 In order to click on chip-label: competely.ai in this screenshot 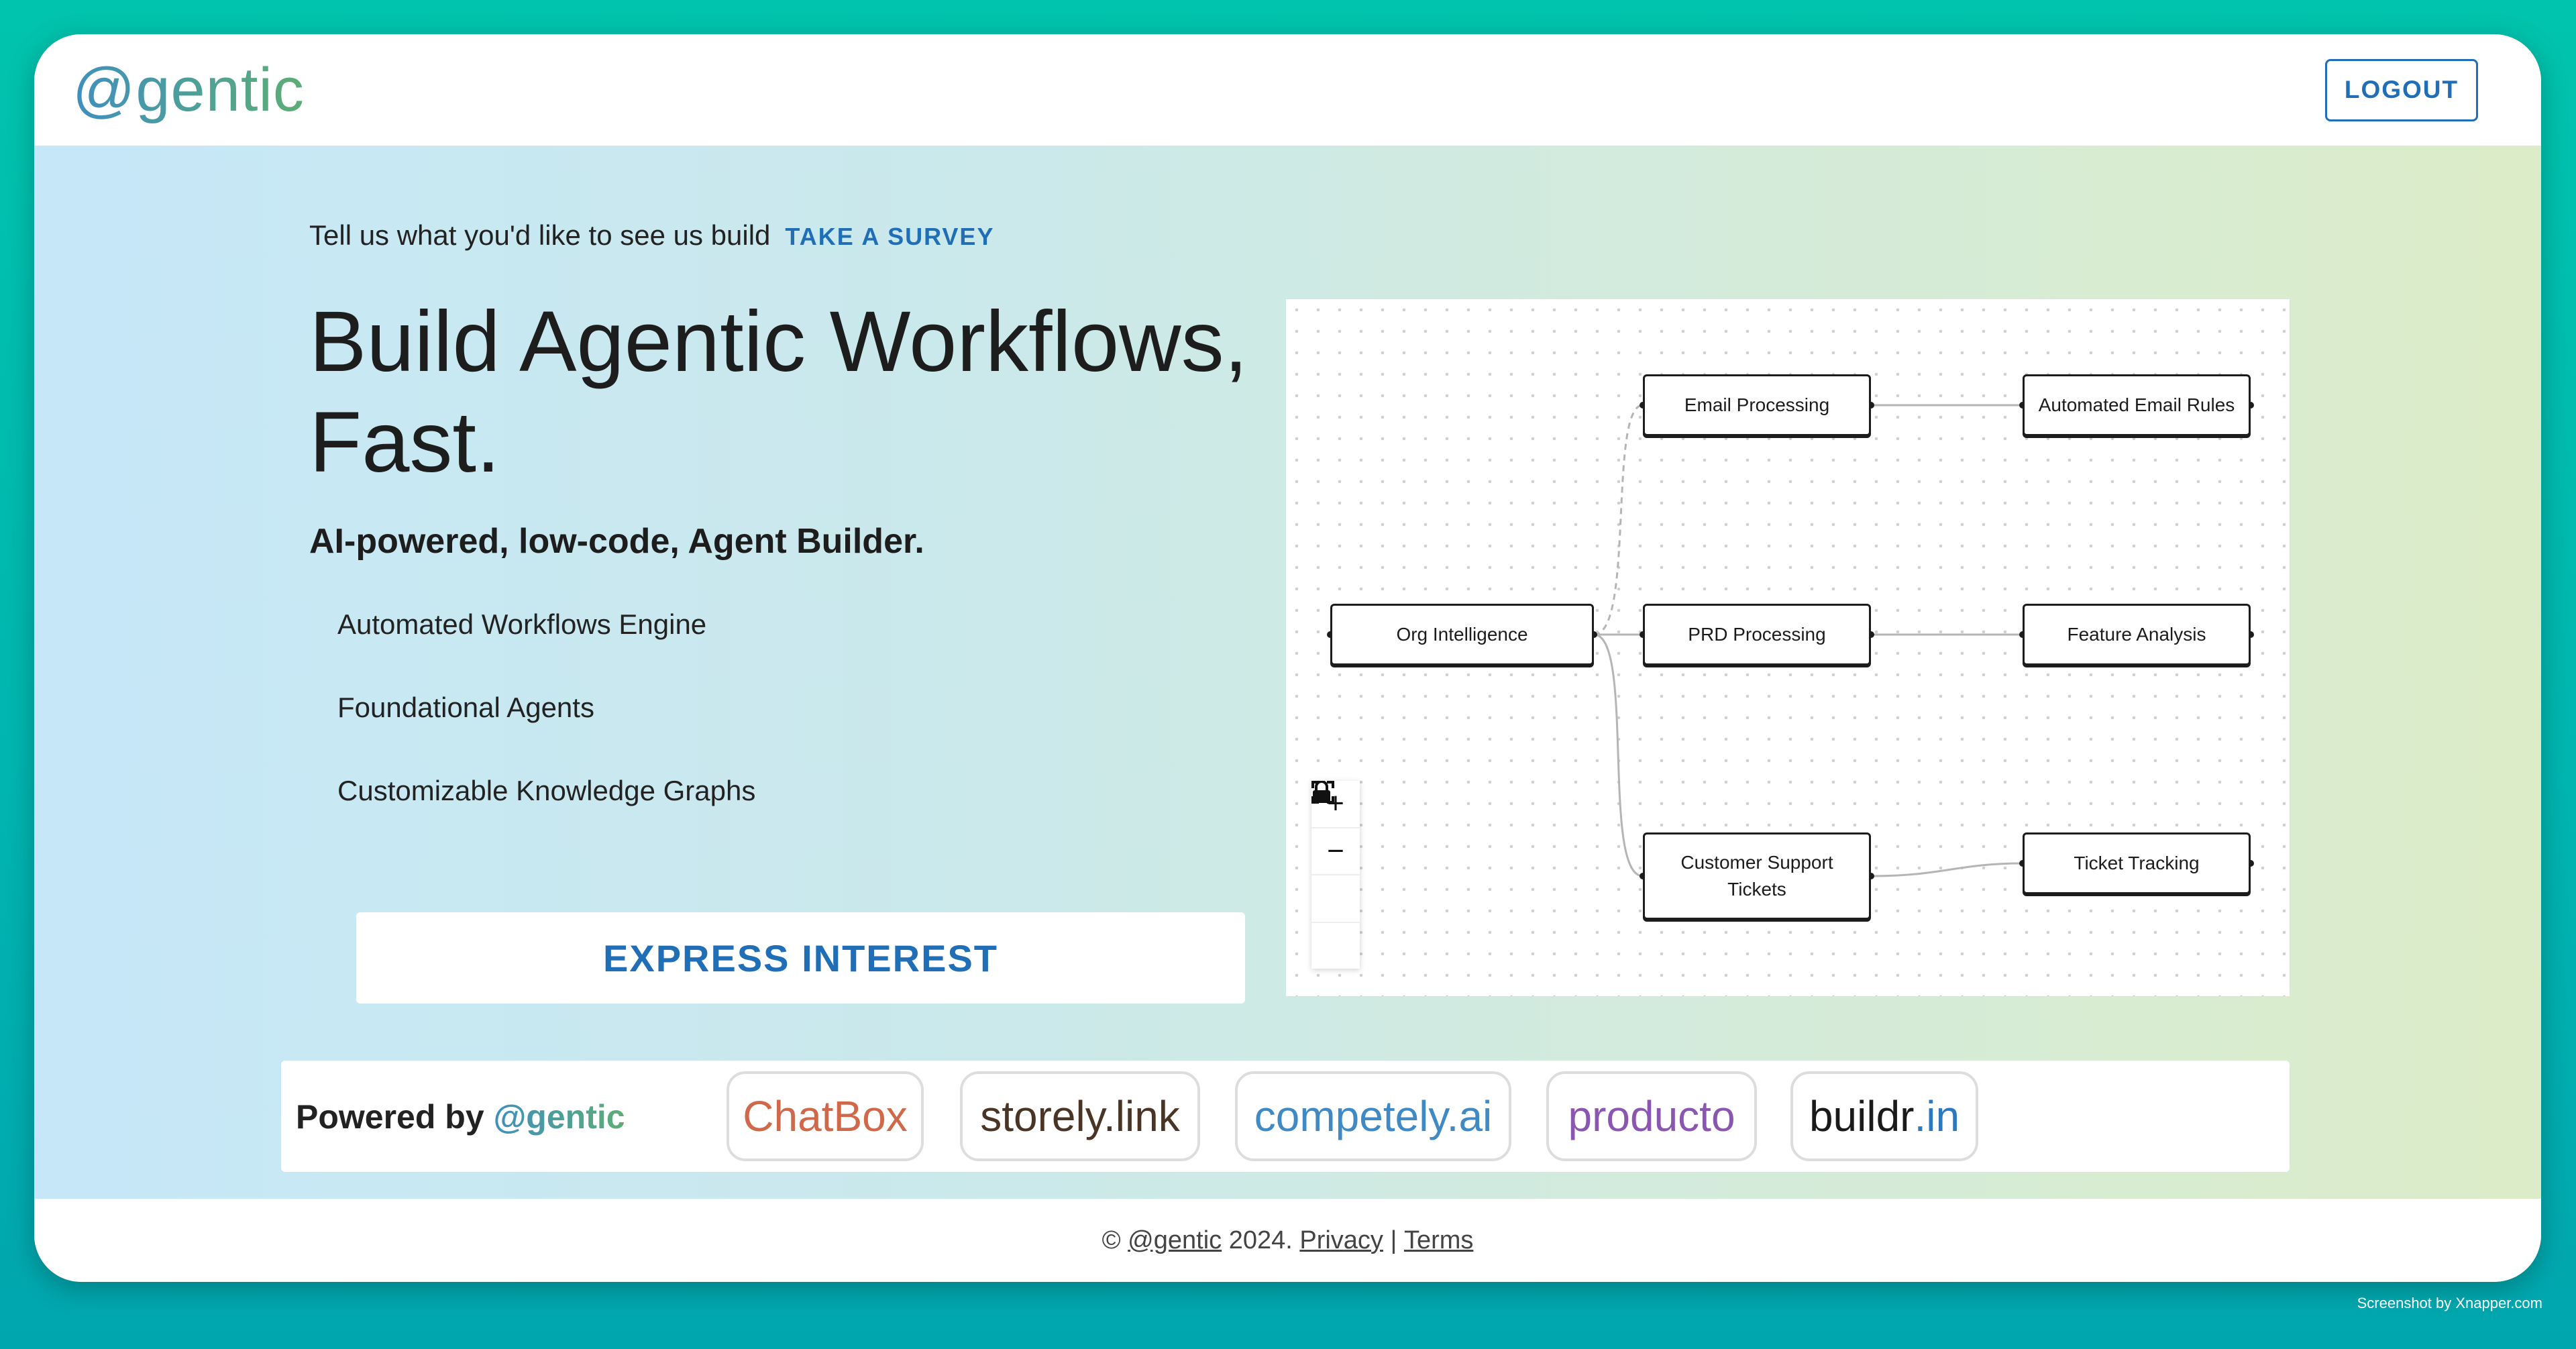, I will do `click(1373, 1116)`.